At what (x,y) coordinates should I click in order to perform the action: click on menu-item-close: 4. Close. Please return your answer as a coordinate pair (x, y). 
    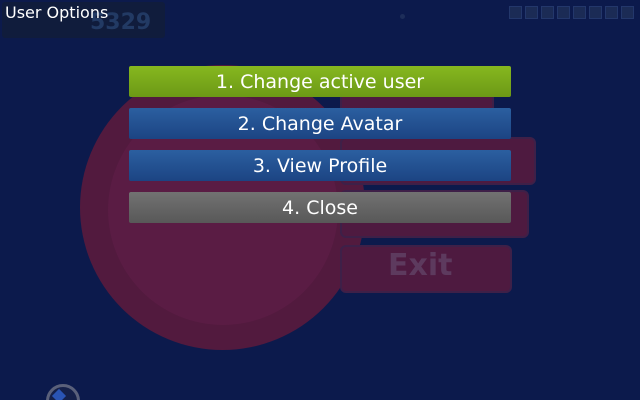
    Looking at the image, I should click on (320, 207).